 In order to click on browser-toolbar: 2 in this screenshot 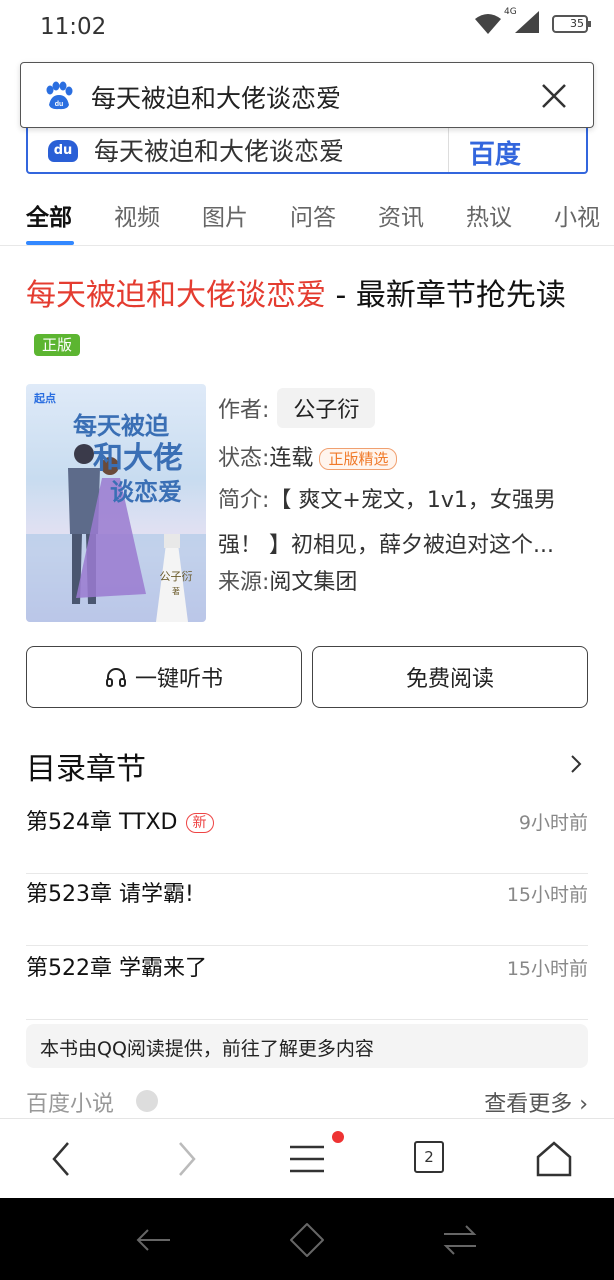, I will do `click(307, 1158)`.